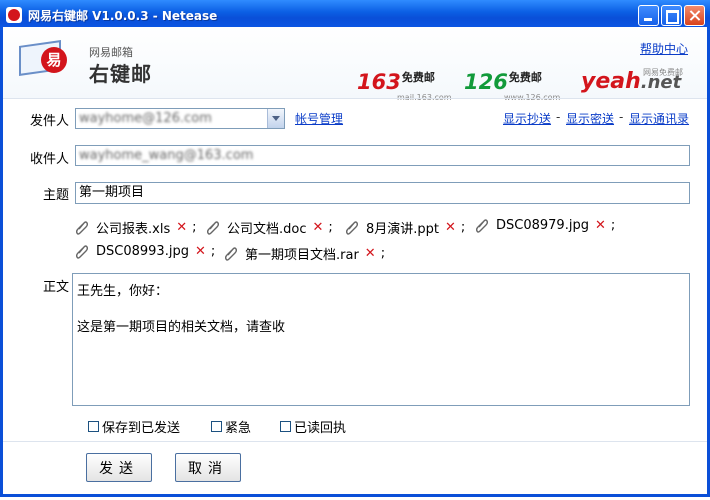  Describe the element at coordinates (355, 15) in the screenshot. I see `title-bar: 网易右键邮 V1.0.0.3 - Netease` at that location.